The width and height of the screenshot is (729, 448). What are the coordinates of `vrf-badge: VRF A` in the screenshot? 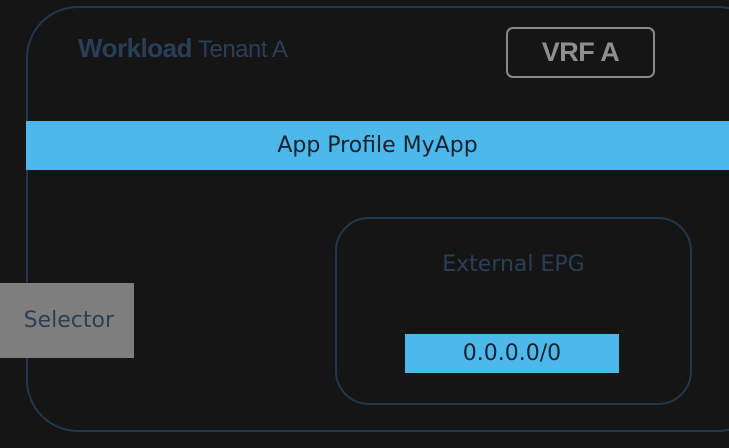 It's located at (580, 52).